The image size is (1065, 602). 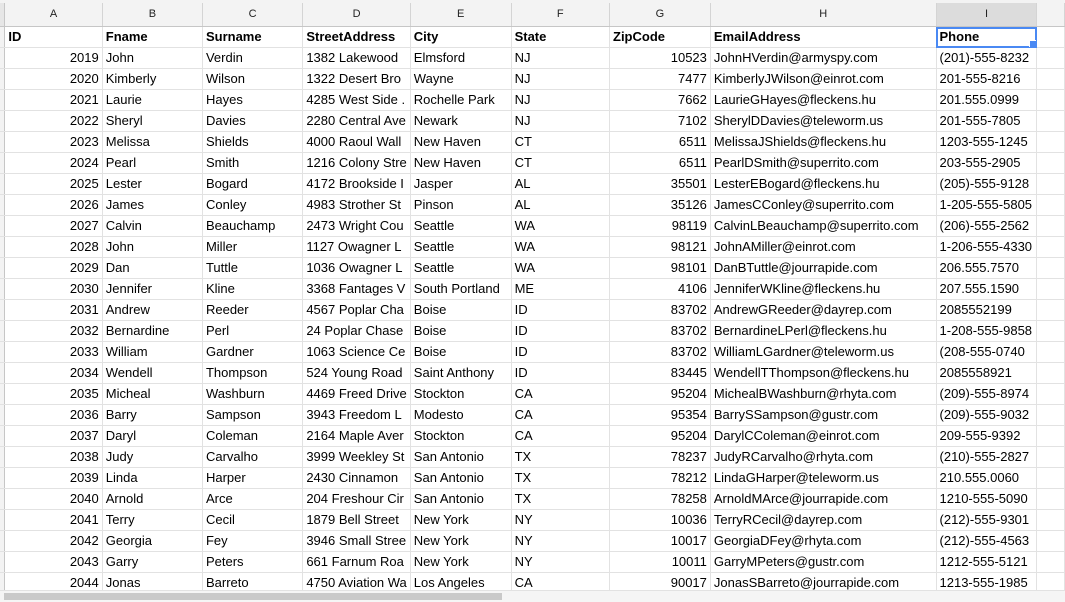 What do you see at coordinates (152, 499) in the screenshot?
I see `cell-fname: Arnold` at bounding box center [152, 499].